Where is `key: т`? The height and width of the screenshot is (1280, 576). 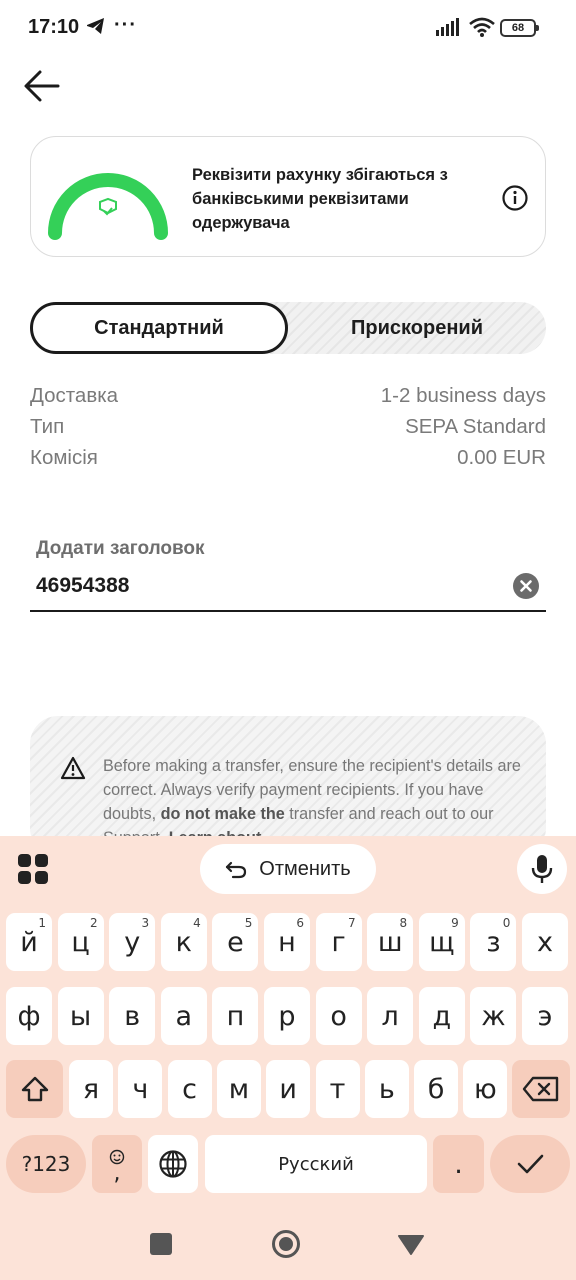
key: т is located at coordinates (337, 1089).